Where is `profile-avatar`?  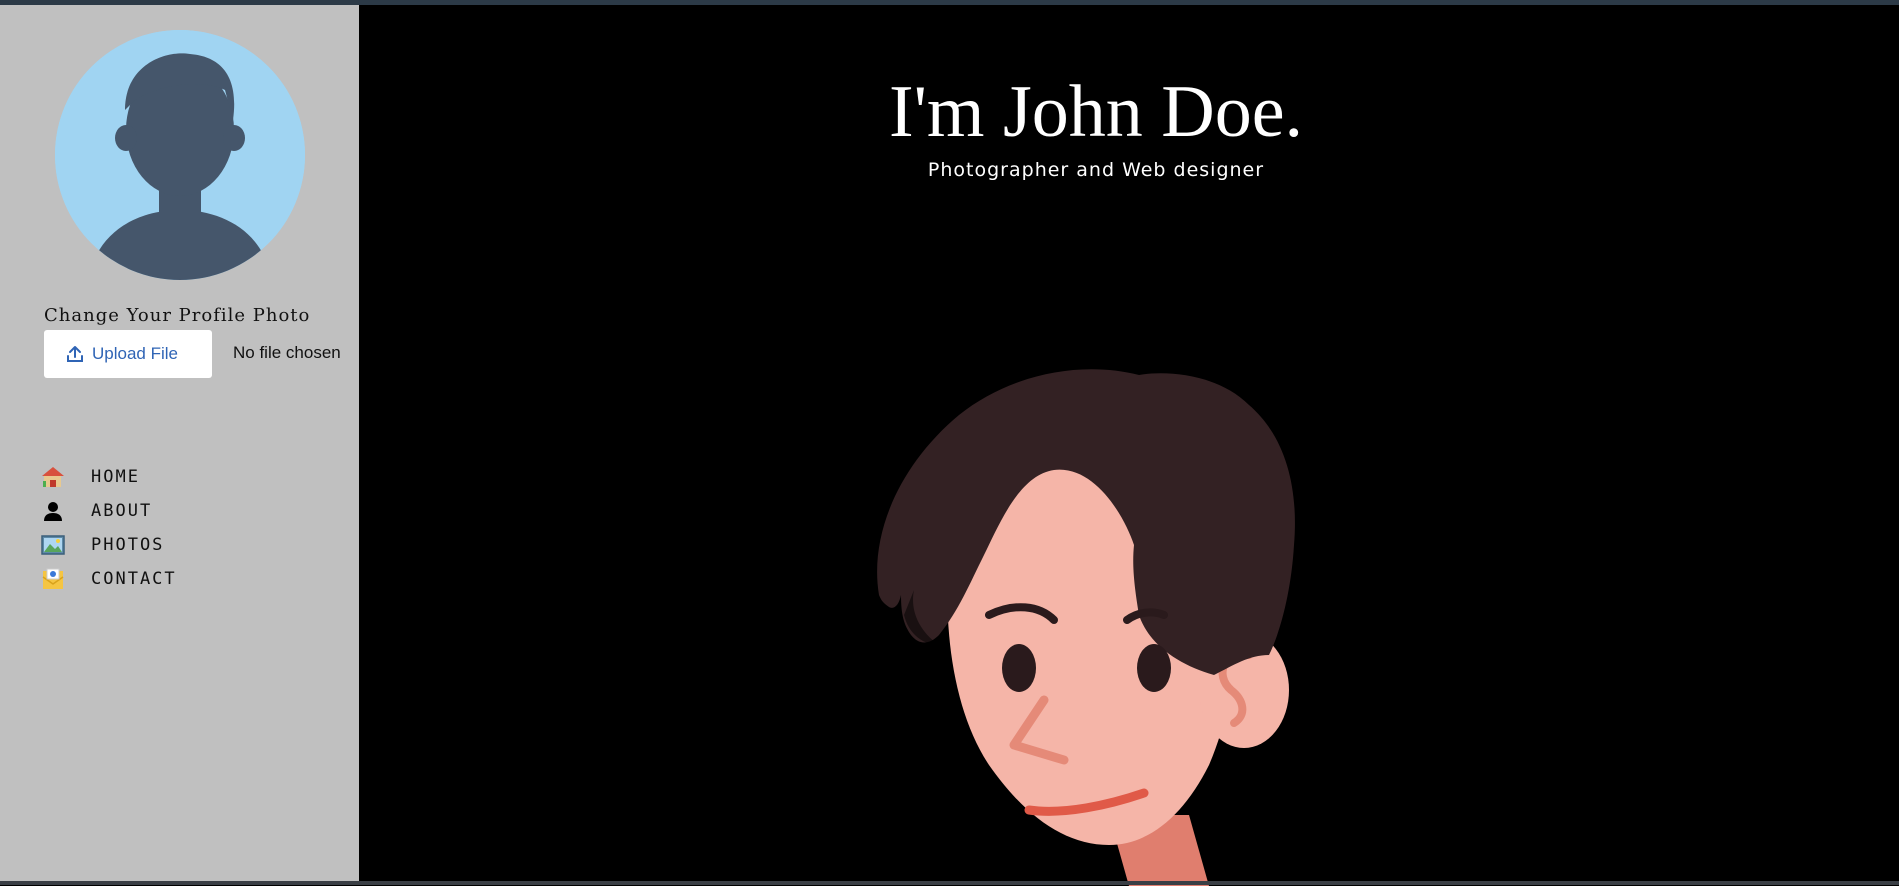
profile-avatar is located at coordinates (180, 155).